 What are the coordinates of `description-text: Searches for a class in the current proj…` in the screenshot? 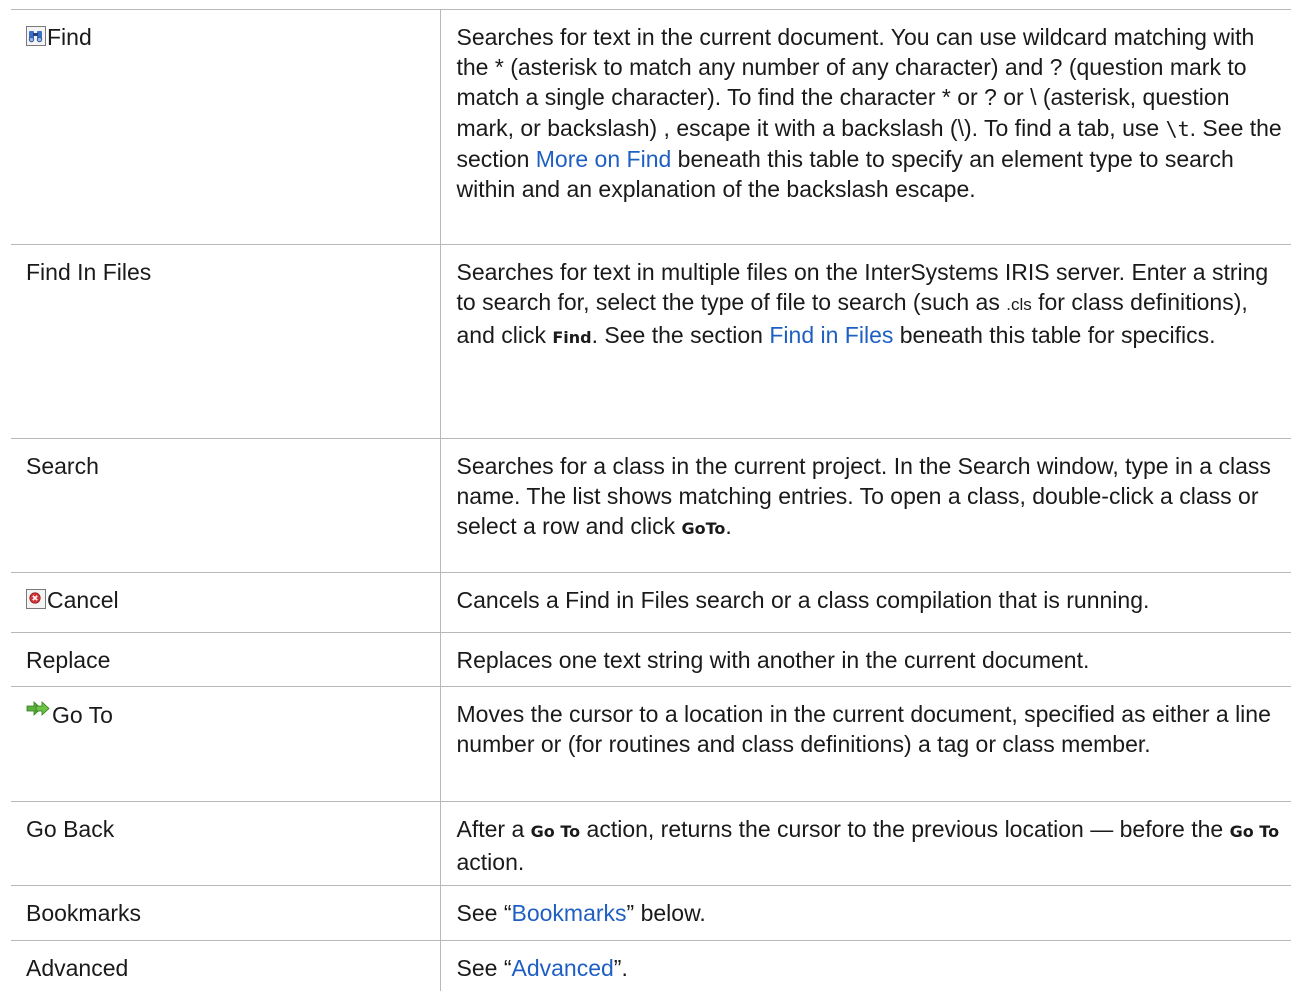 It's located at (863, 496).